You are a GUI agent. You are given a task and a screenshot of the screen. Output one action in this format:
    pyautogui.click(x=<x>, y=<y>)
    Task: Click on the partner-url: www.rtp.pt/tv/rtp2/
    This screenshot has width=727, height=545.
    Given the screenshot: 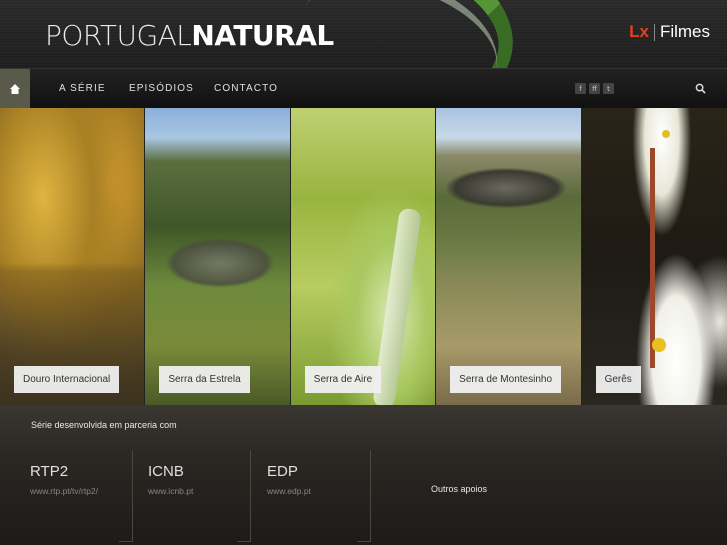 What is the action you would take?
    pyautogui.click(x=64, y=491)
    